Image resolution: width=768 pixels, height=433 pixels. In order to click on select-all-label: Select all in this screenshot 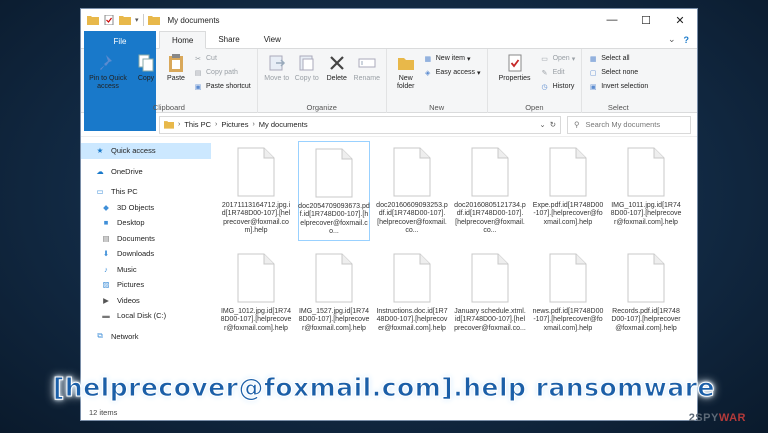, I will do `click(615, 58)`.